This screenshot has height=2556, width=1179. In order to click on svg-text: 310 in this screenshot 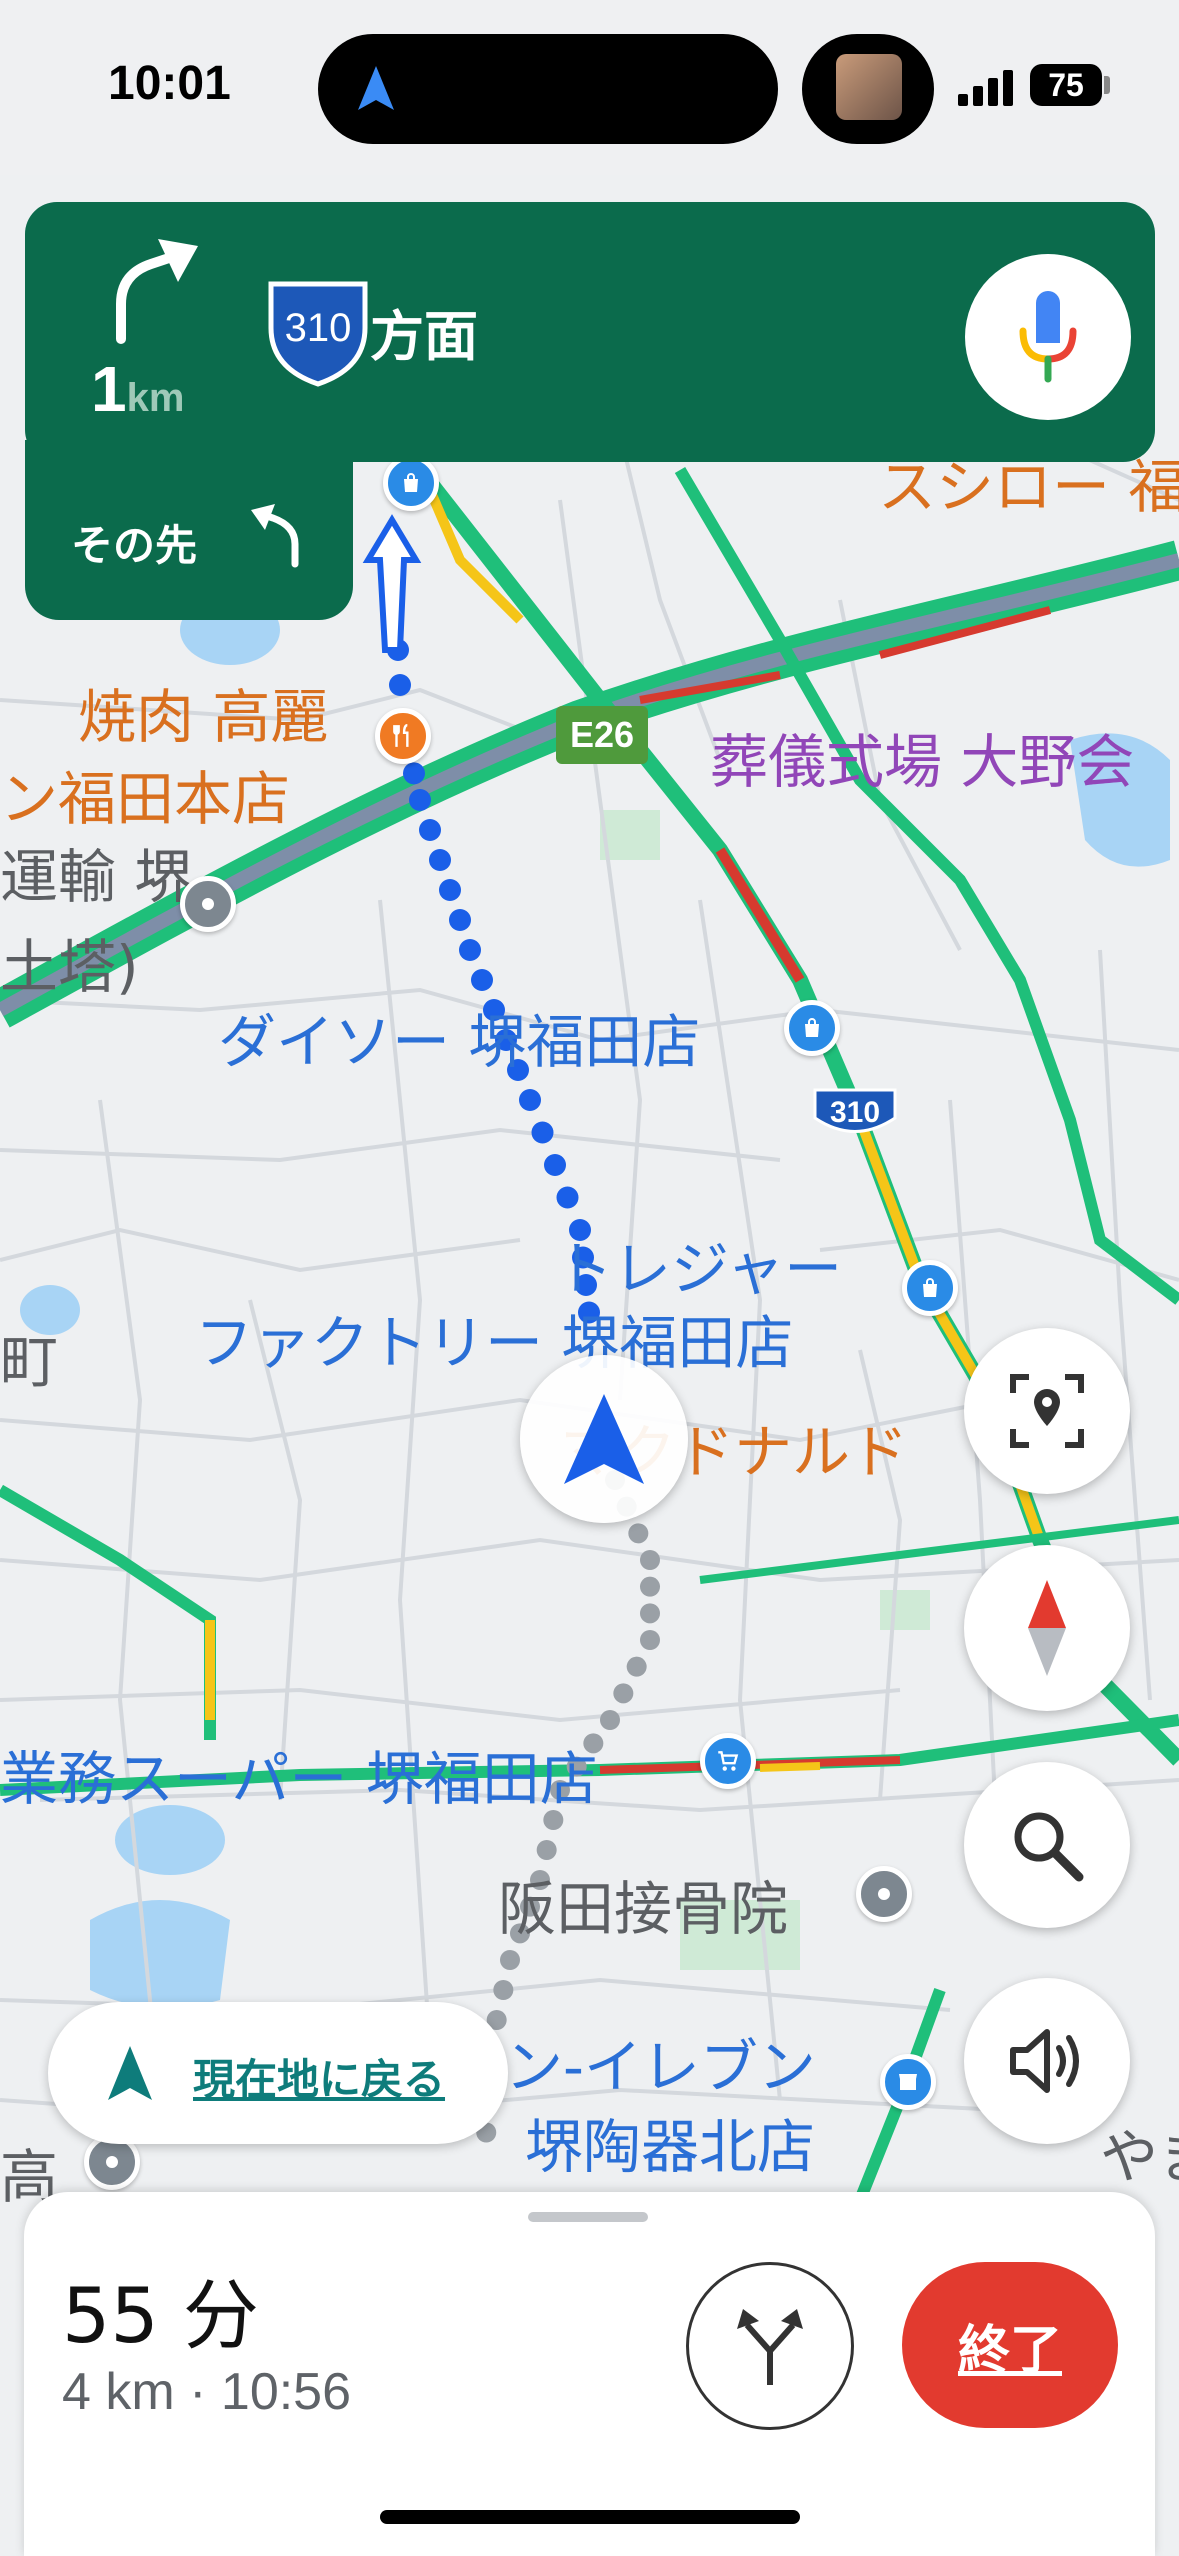, I will do `click(855, 1112)`.